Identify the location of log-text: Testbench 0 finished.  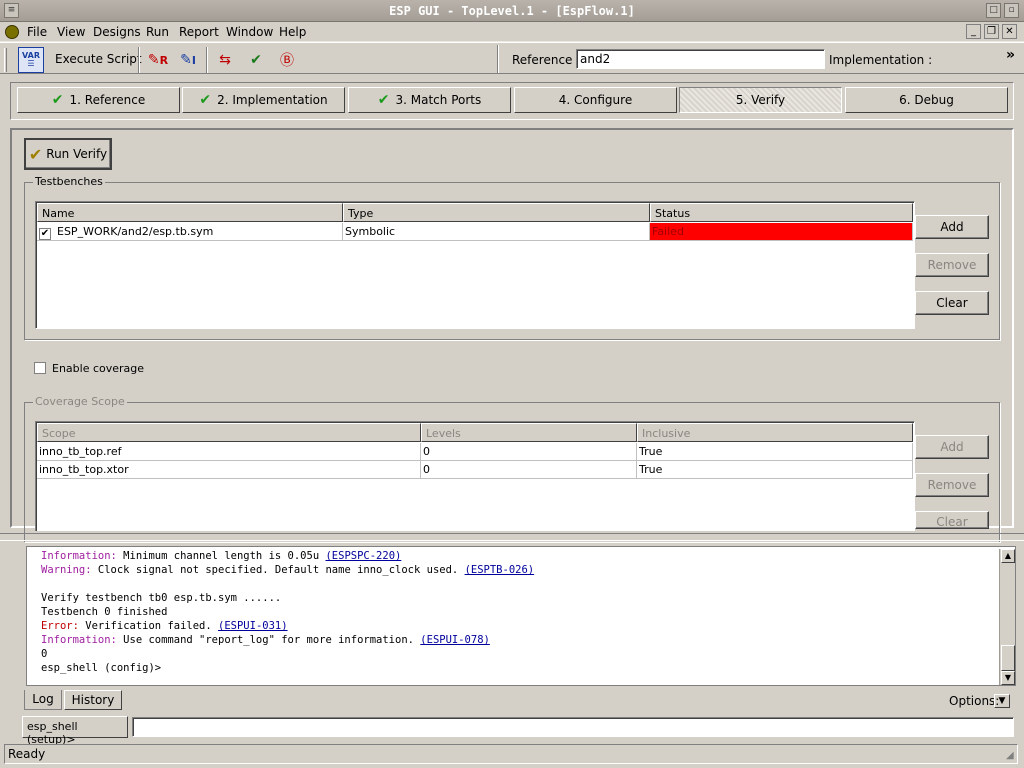
(104, 612).